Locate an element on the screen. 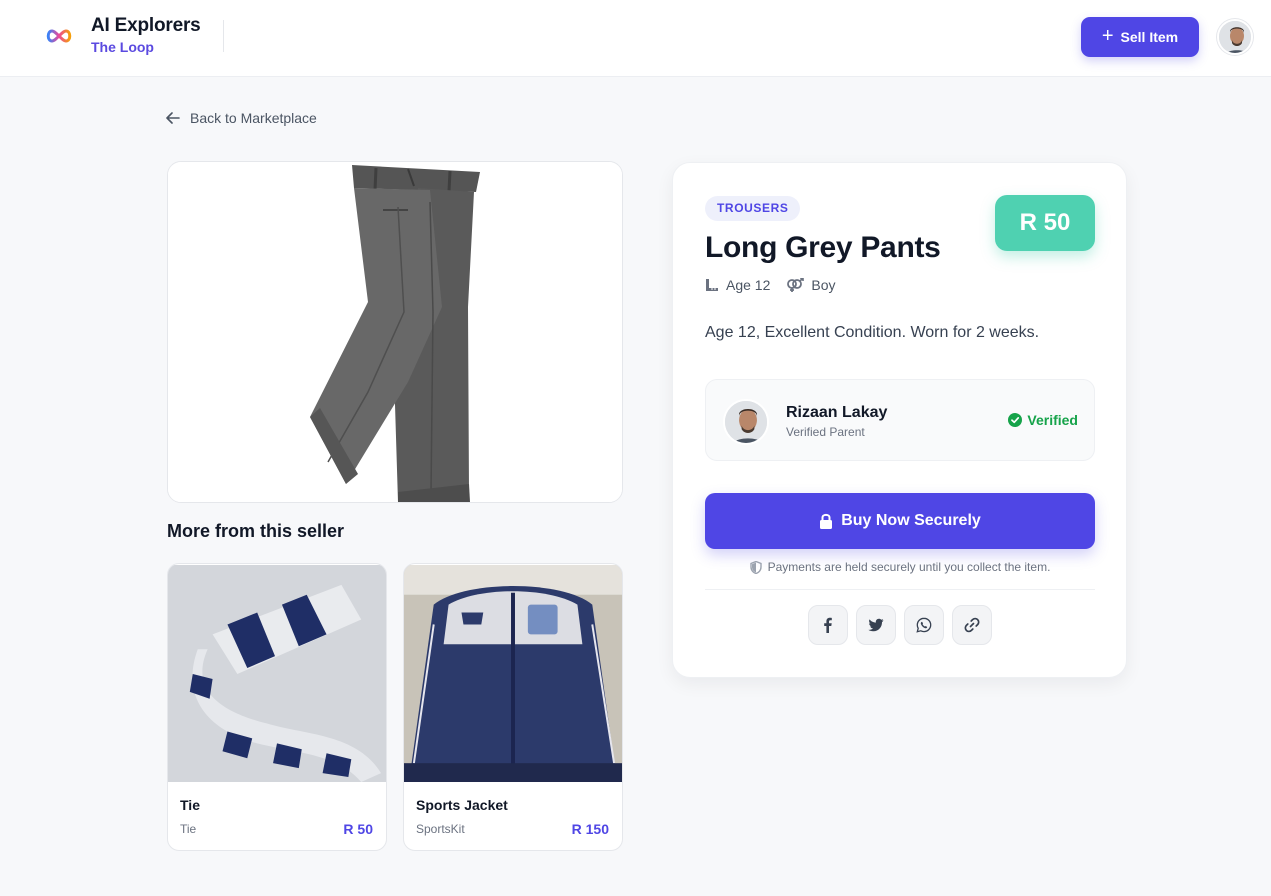  seller-portrait-icon is located at coordinates (746, 422).